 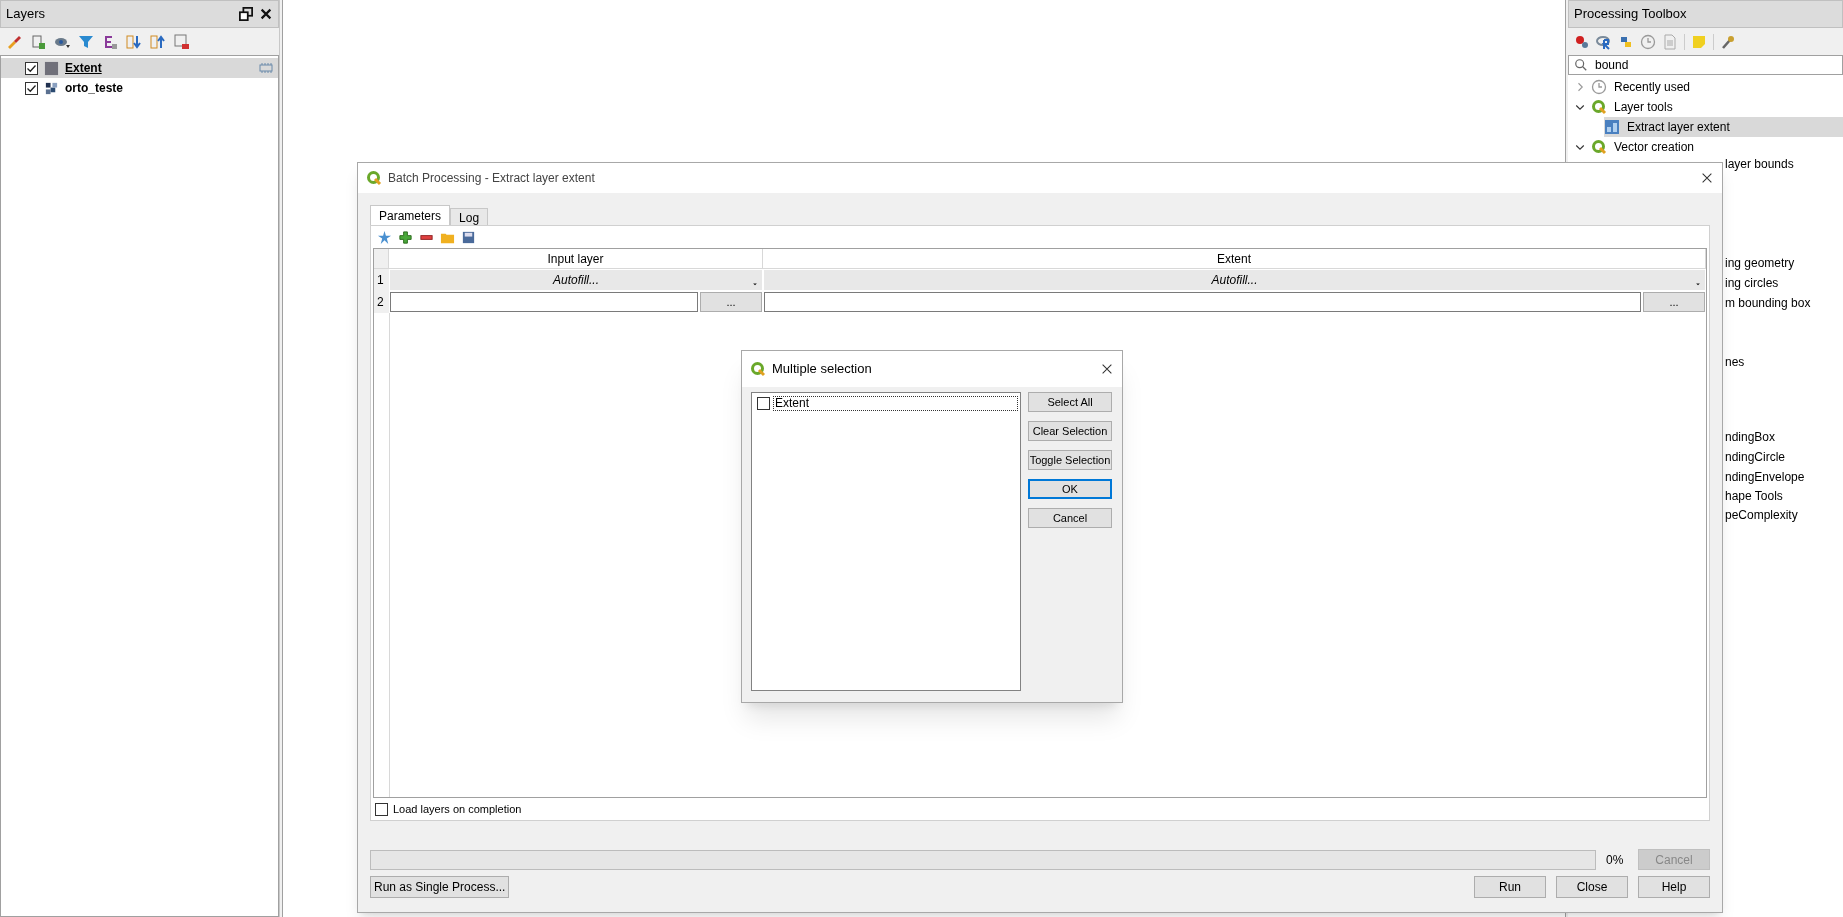 What do you see at coordinates (1708, 147) in the screenshot?
I see `tree-item: Vector creation` at bounding box center [1708, 147].